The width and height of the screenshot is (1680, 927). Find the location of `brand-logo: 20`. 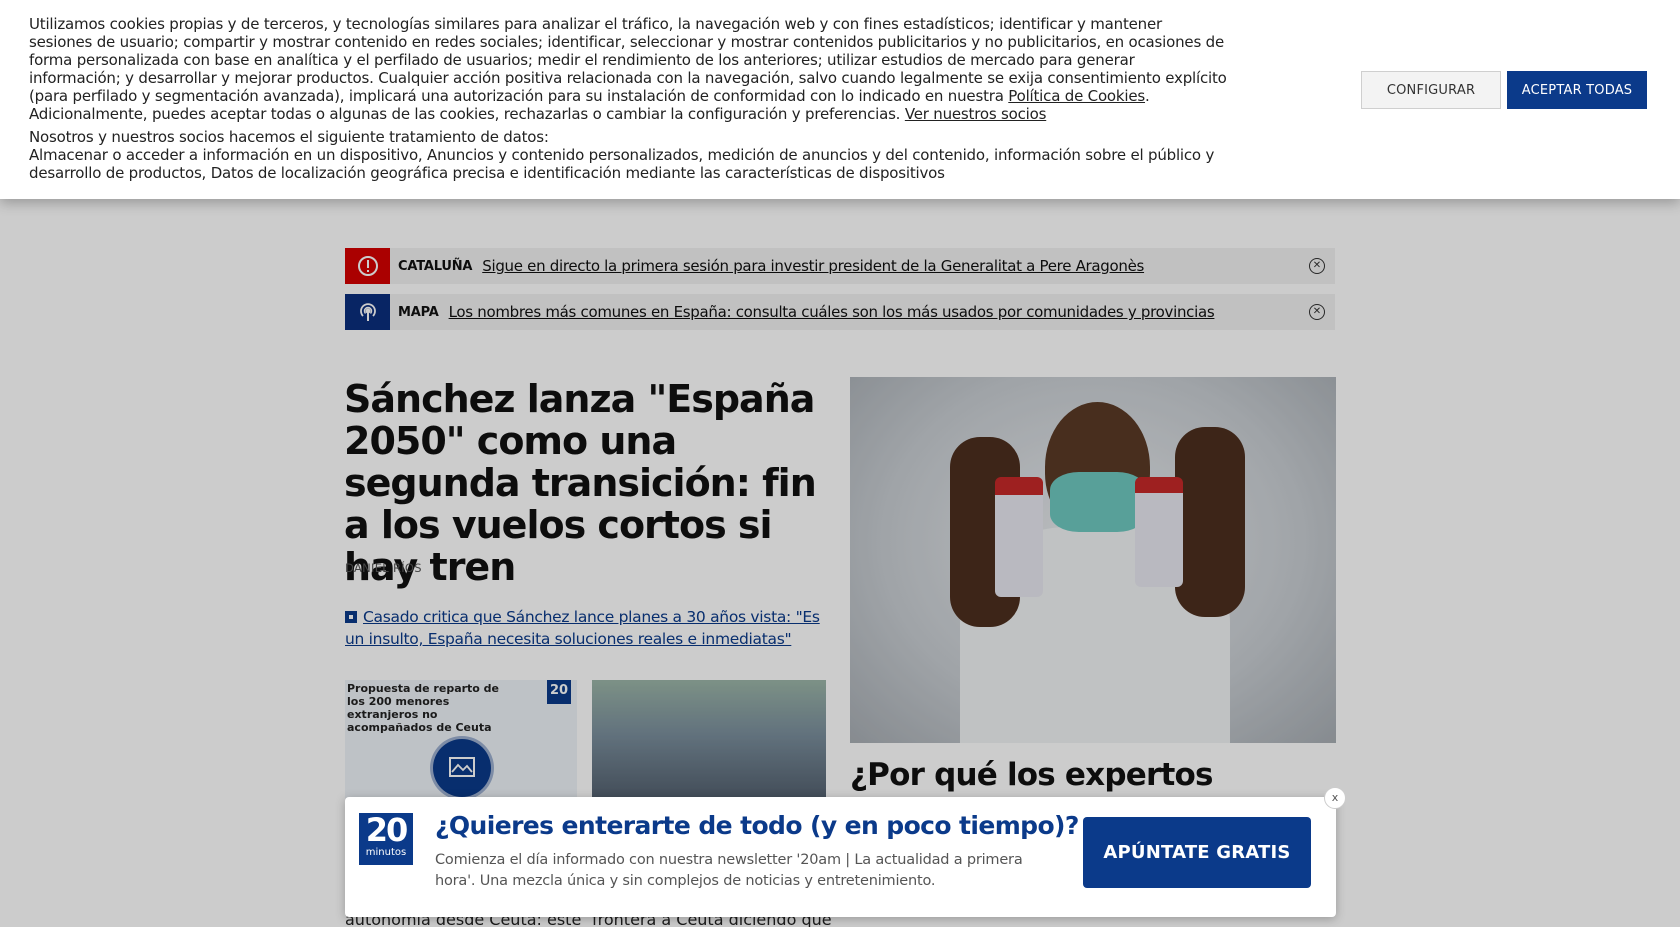

brand-logo: 20 is located at coordinates (559, 692).